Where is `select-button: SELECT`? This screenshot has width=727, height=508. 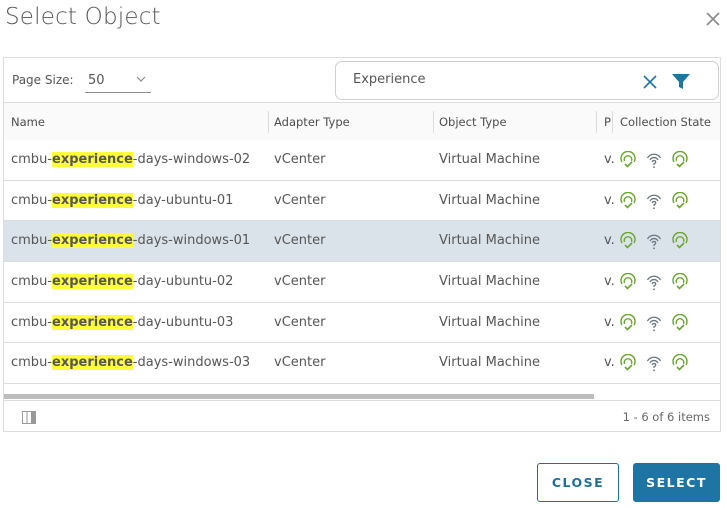 select-button: SELECT is located at coordinates (676, 482).